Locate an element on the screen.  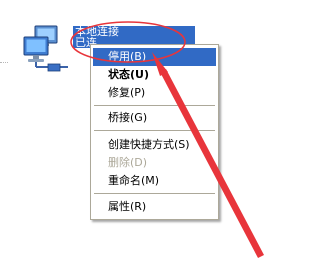
network-computers-icon is located at coordinates (45, 48).